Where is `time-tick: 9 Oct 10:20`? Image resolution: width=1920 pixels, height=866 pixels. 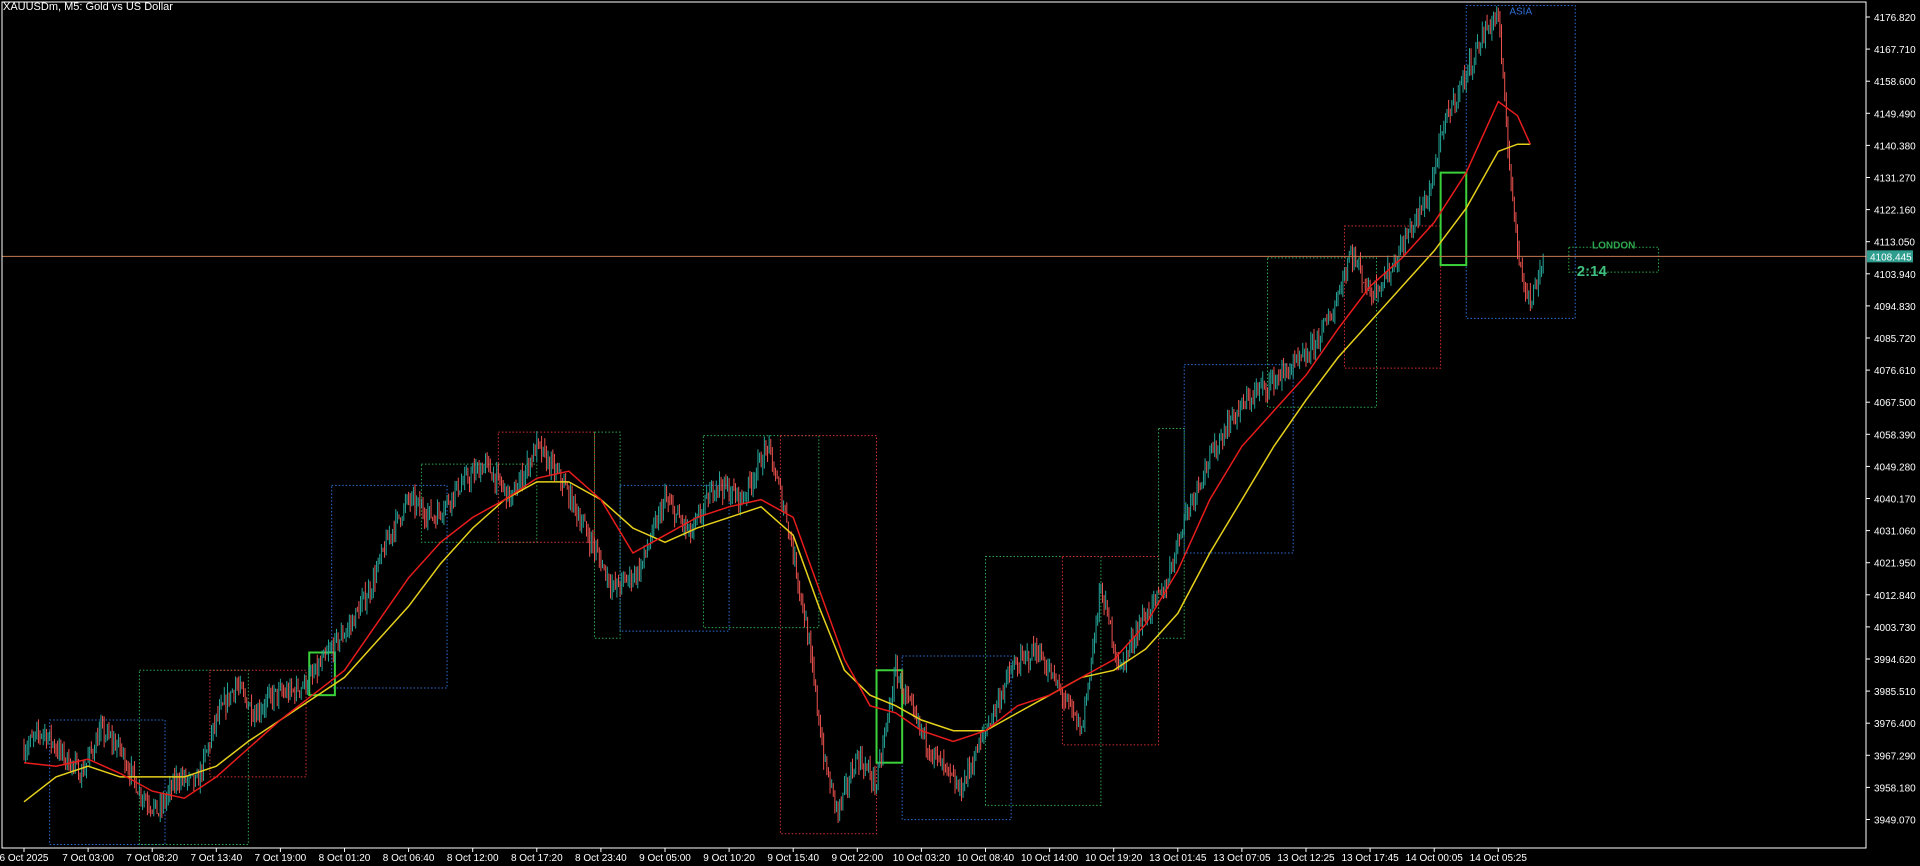 time-tick: 9 Oct 10:20 is located at coordinates (729, 856).